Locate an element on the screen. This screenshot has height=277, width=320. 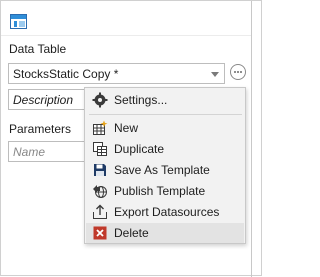
menu-separator is located at coordinates (165, 114).